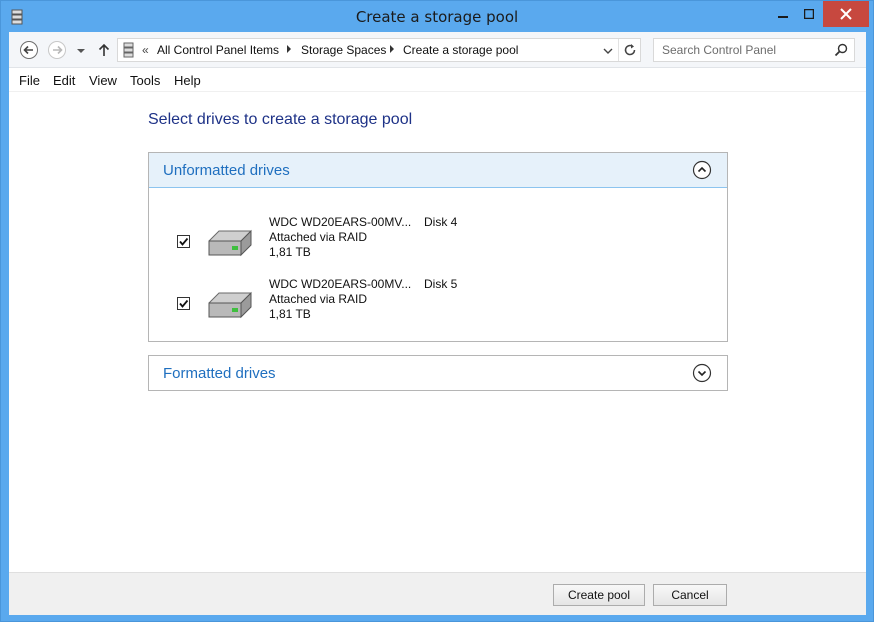  I want to click on storage-spaces-icon, so click(128, 50).